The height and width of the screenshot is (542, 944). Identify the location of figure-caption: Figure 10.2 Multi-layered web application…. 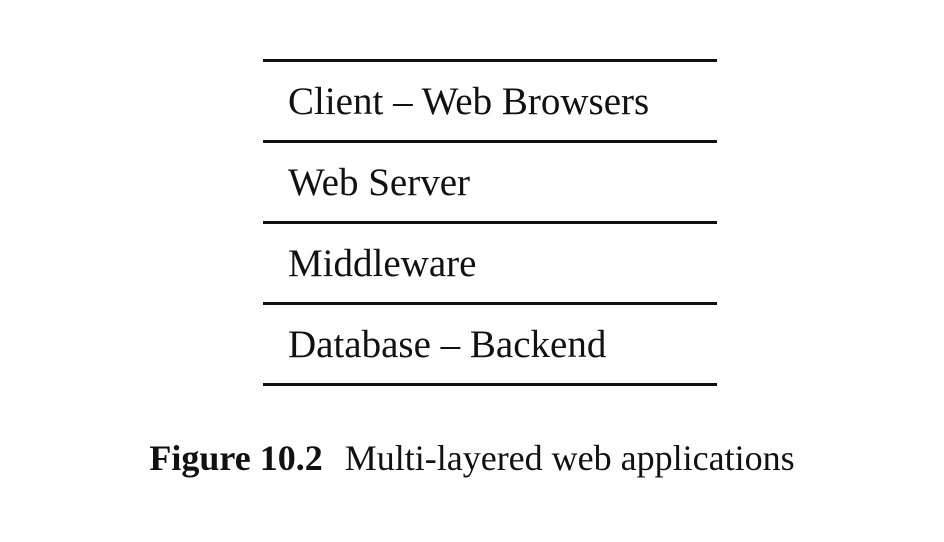
(472, 458).